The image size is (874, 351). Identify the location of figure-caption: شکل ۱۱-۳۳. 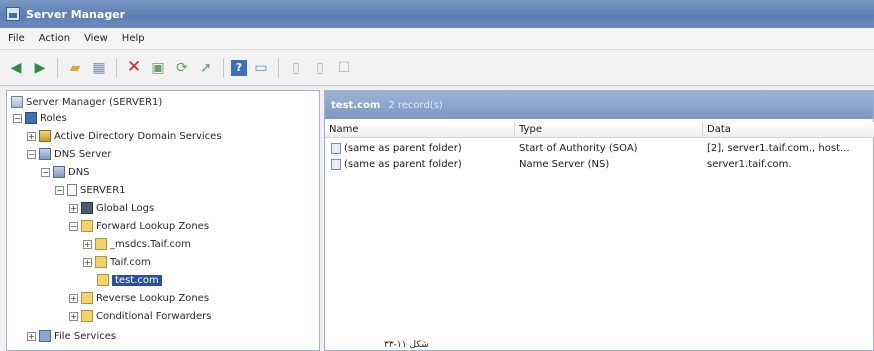
(406, 345).